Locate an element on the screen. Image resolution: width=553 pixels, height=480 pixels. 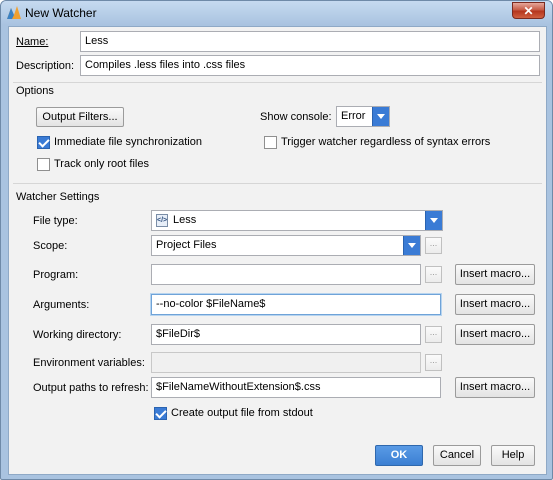
environment-variables-label: Environment variables: is located at coordinates (89, 363).